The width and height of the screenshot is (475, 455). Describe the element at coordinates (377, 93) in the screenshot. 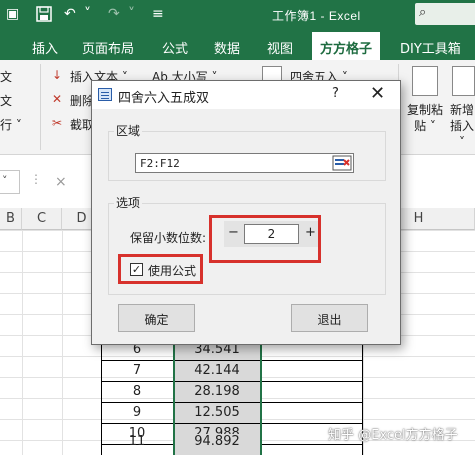

I see `close-icon: ✕` at that location.